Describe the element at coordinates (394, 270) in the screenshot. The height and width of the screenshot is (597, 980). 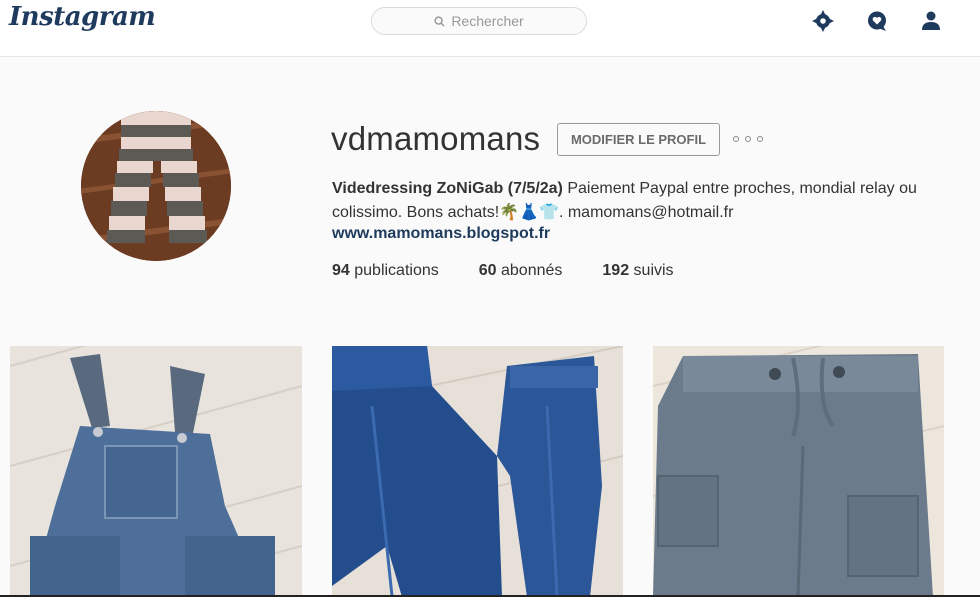
I see `posts-label: publications` at that location.